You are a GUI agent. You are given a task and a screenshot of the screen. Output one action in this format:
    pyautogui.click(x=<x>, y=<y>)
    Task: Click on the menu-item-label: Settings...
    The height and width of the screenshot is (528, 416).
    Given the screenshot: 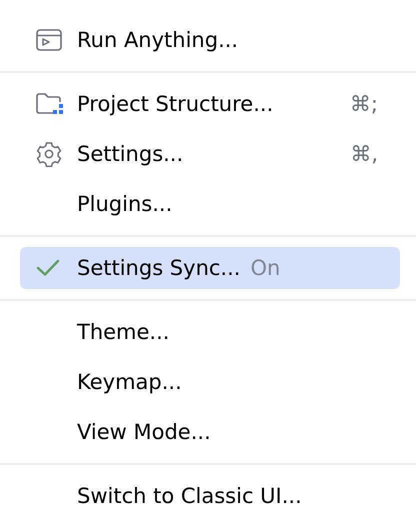 What is the action you would take?
    pyautogui.click(x=130, y=154)
    